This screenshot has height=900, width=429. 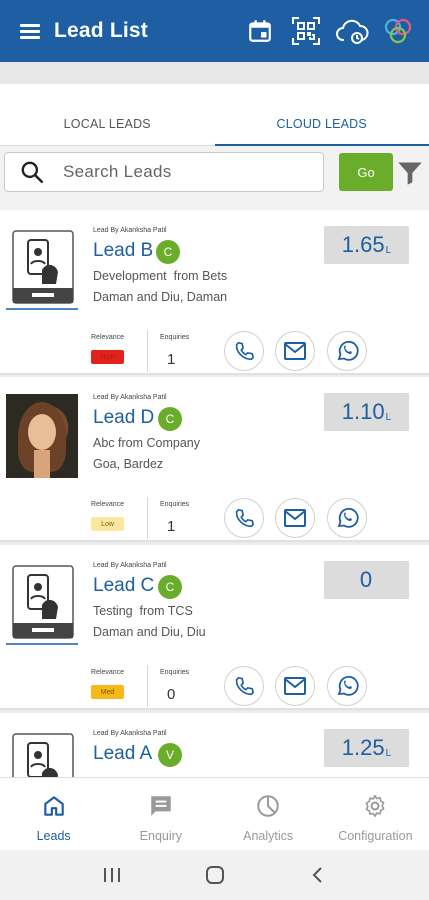 I want to click on lead-location: Goa, Bardez, so click(x=128, y=464).